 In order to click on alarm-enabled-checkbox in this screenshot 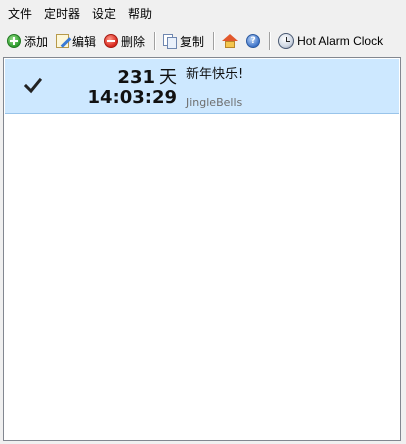, I will do `click(33, 86)`.